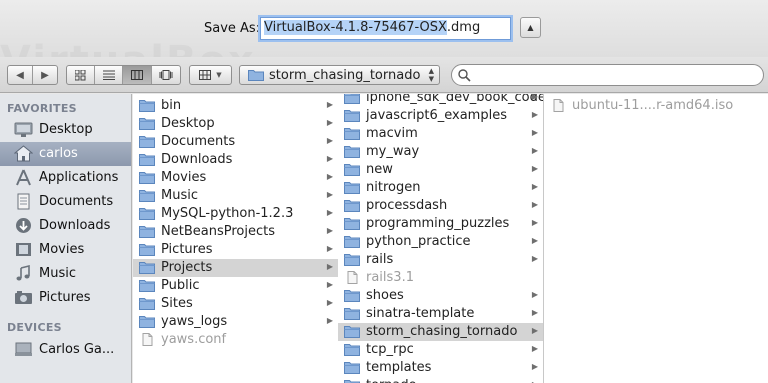  What do you see at coordinates (440, 188) in the screenshot?
I see `folder-row: nitrogen ▶` at bounding box center [440, 188].